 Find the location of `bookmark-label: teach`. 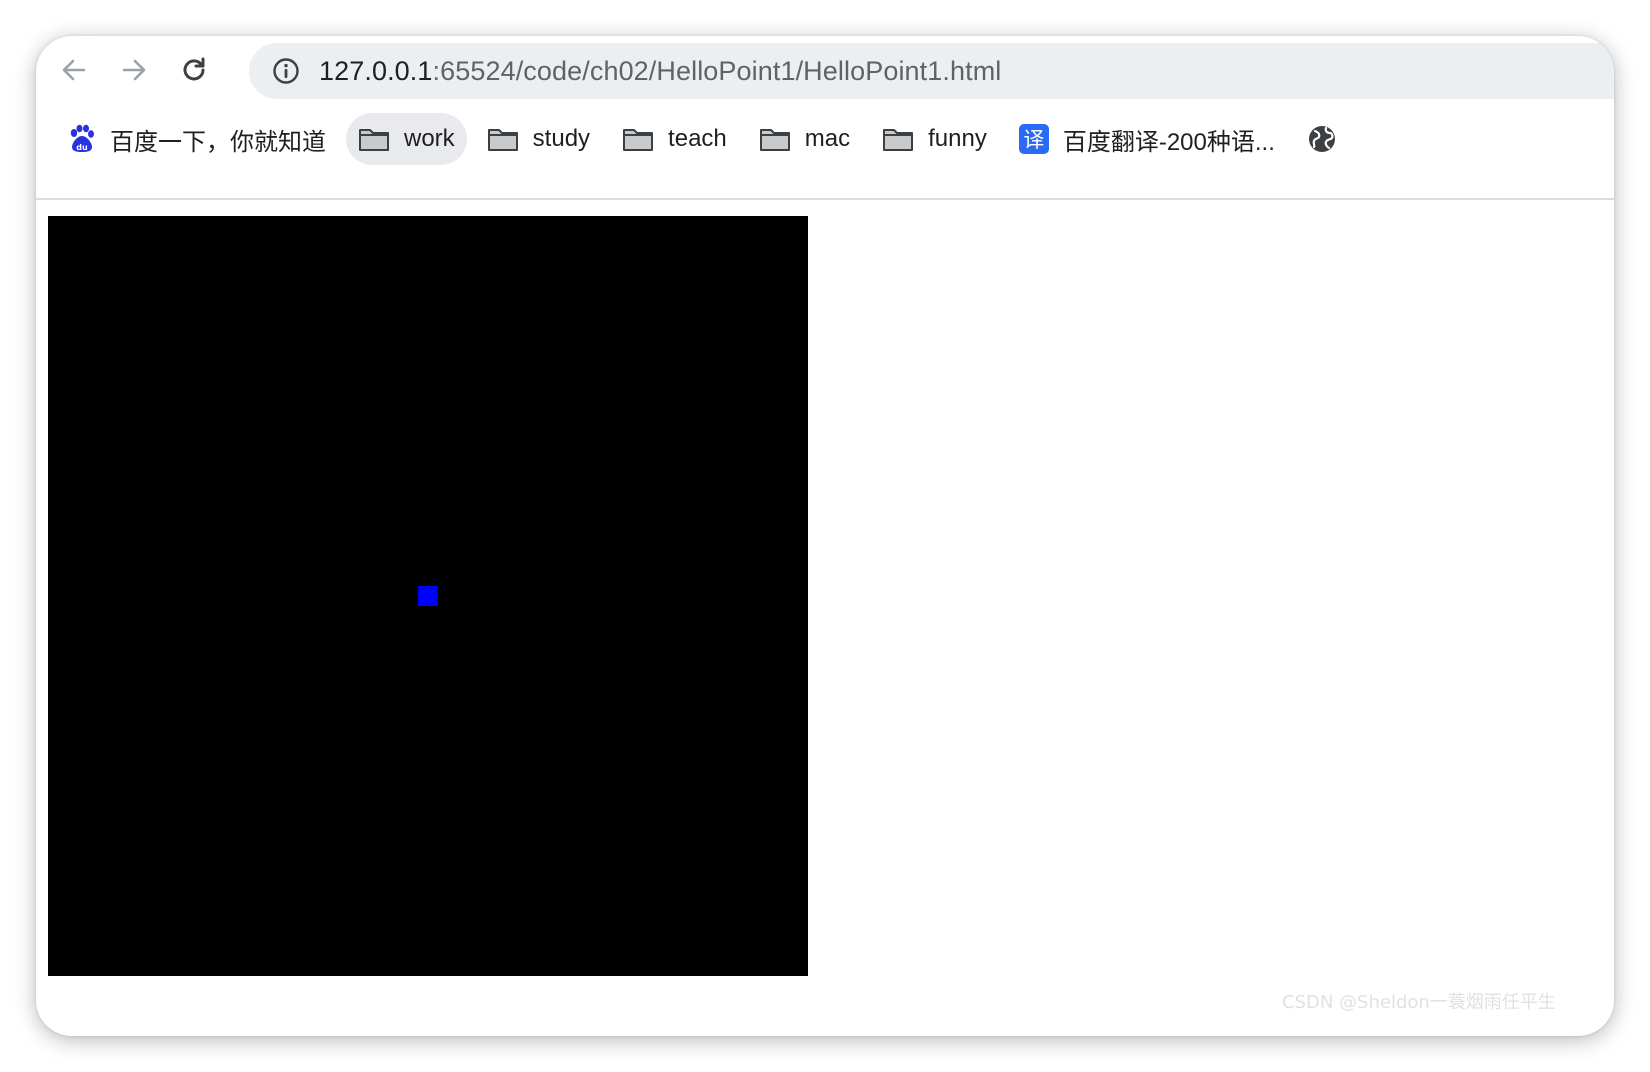

bookmark-label: teach is located at coordinates (697, 138).